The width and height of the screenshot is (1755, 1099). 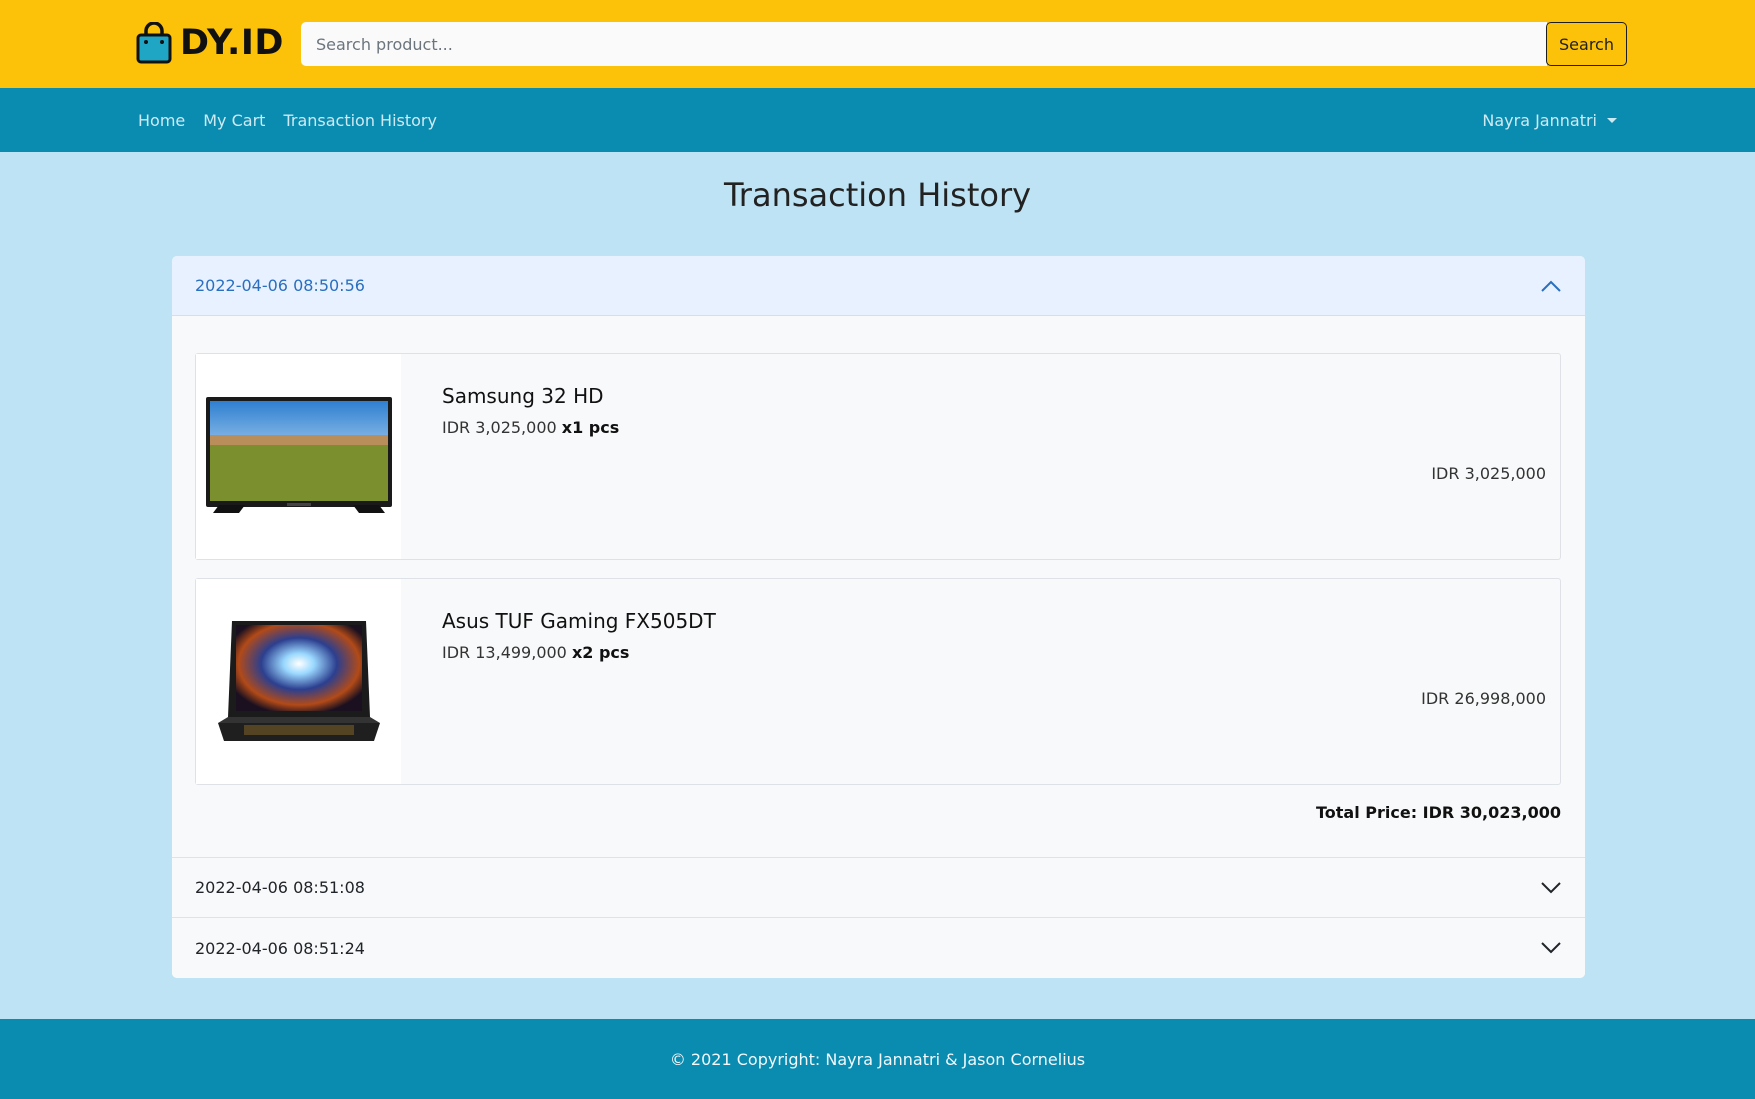 What do you see at coordinates (154, 43) in the screenshot?
I see `shopping-bag-icon` at bounding box center [154, 43].